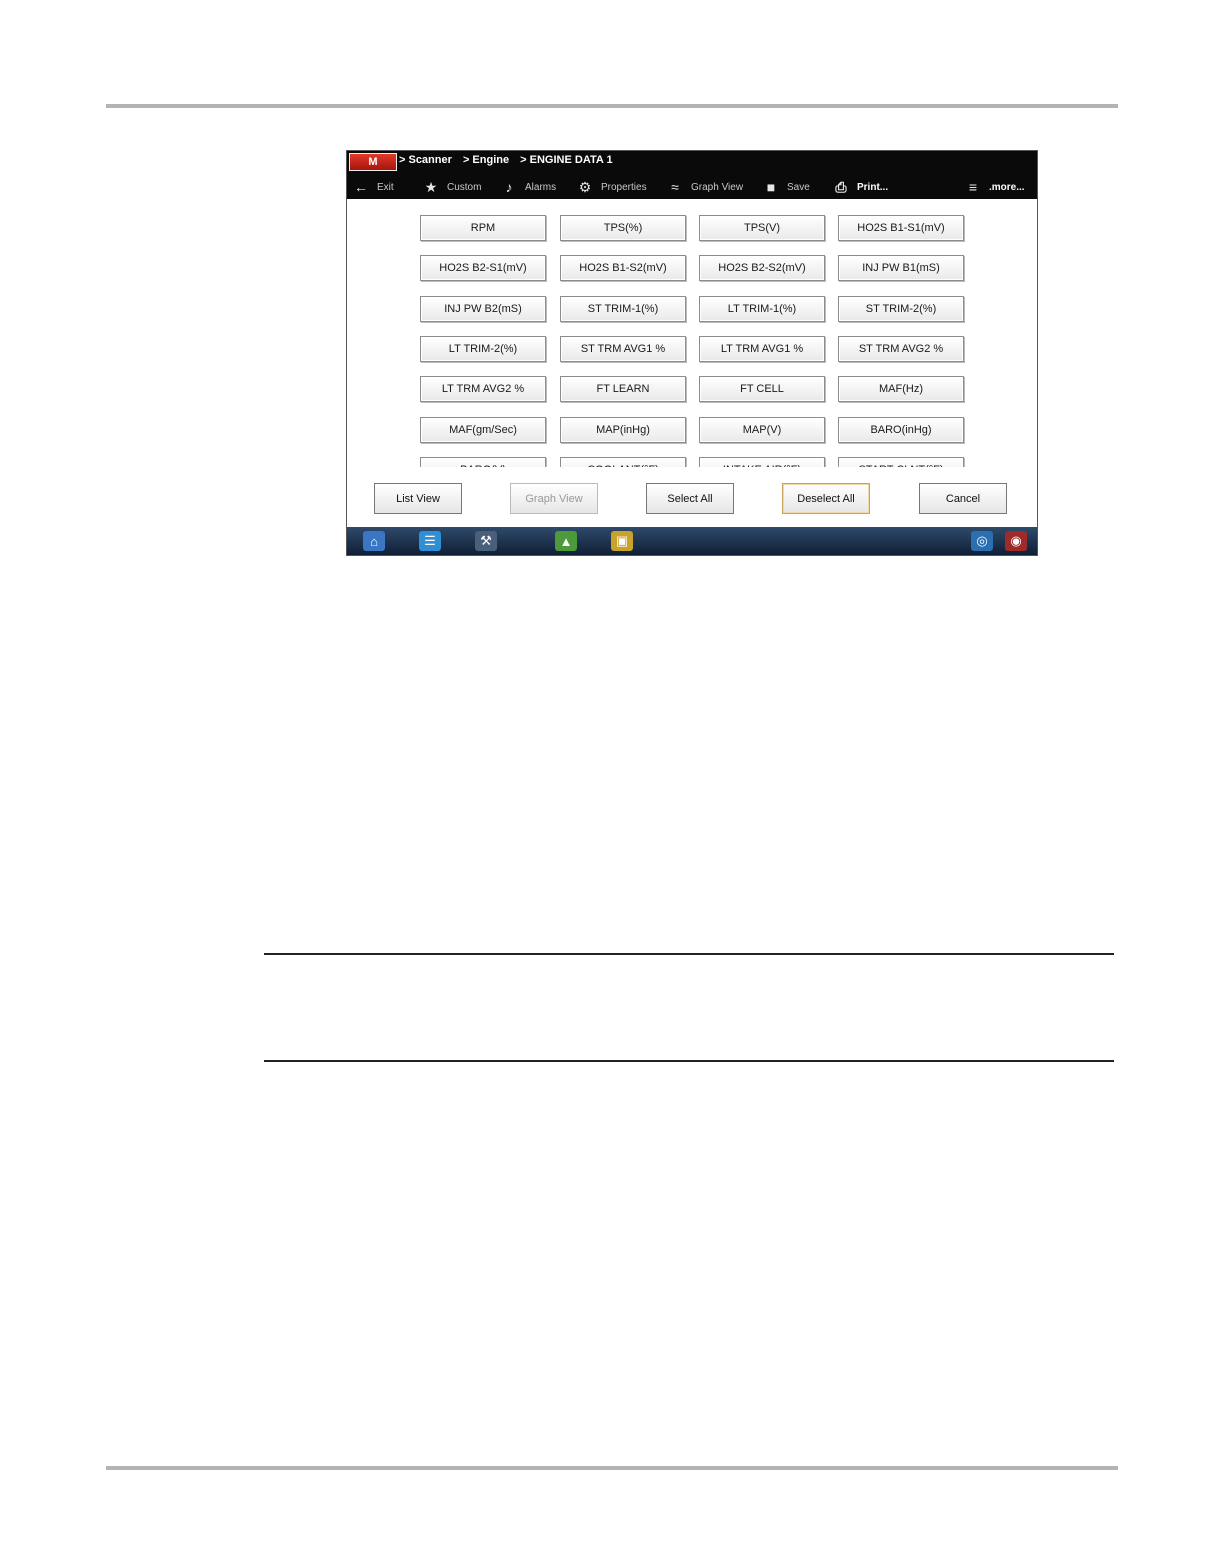 This screenshot has width=1206, height=1566. Describe the element at coordinates (901, 309) in the screenshot. I see `pid-button: ST TRIM-2(%)` at that location.